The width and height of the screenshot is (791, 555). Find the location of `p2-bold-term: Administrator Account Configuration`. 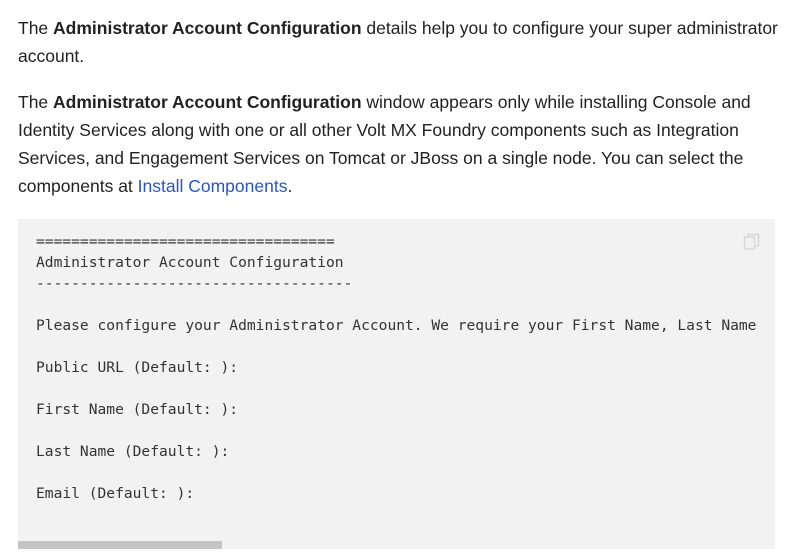

p2-bold-term: Administrator Account Configuration is located at coordinates (207, 102).